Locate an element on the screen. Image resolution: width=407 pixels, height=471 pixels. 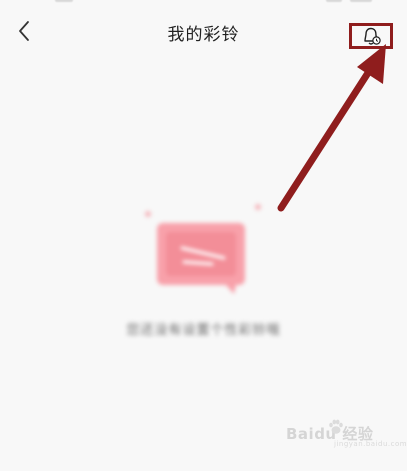
paw-icon is located at coordinates (336, 426).